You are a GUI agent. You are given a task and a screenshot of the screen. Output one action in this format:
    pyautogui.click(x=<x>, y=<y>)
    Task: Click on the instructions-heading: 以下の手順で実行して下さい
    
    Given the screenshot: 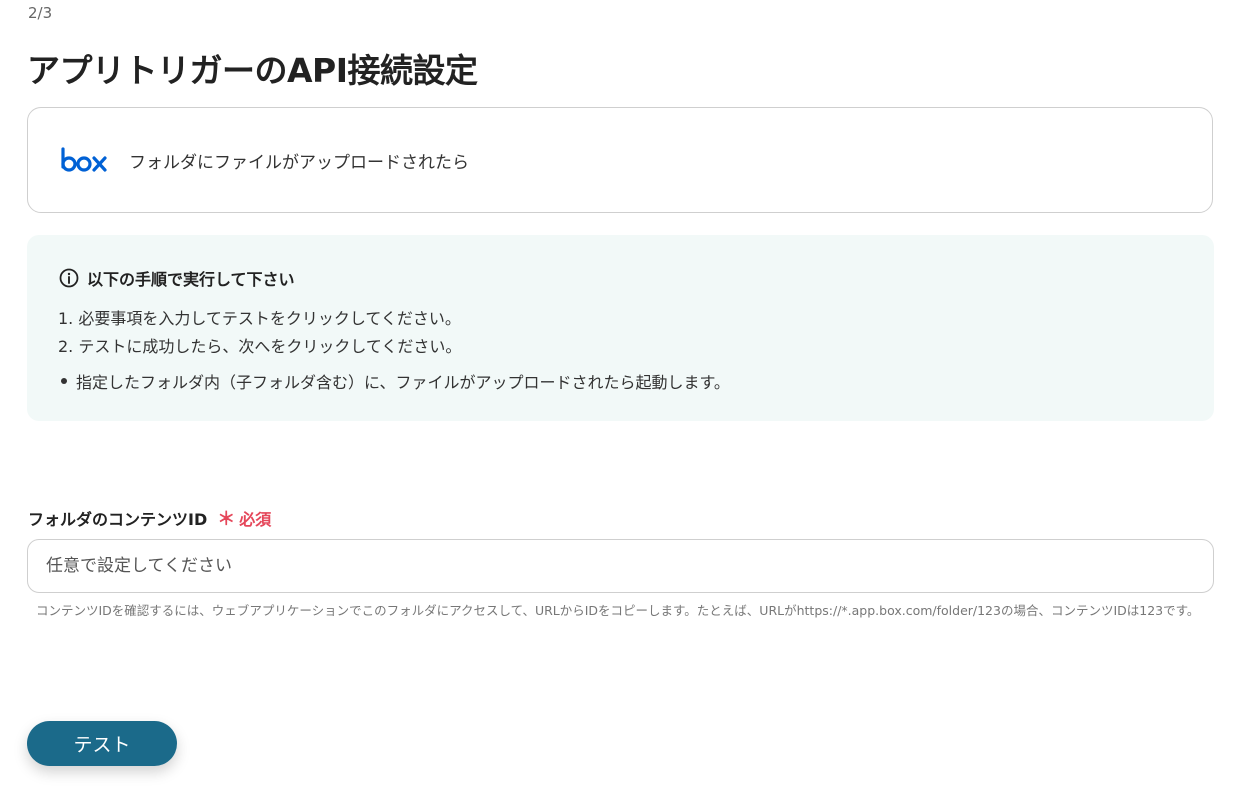 What is the action you would take?
    pyautogui.click(x=177, y=278)
    